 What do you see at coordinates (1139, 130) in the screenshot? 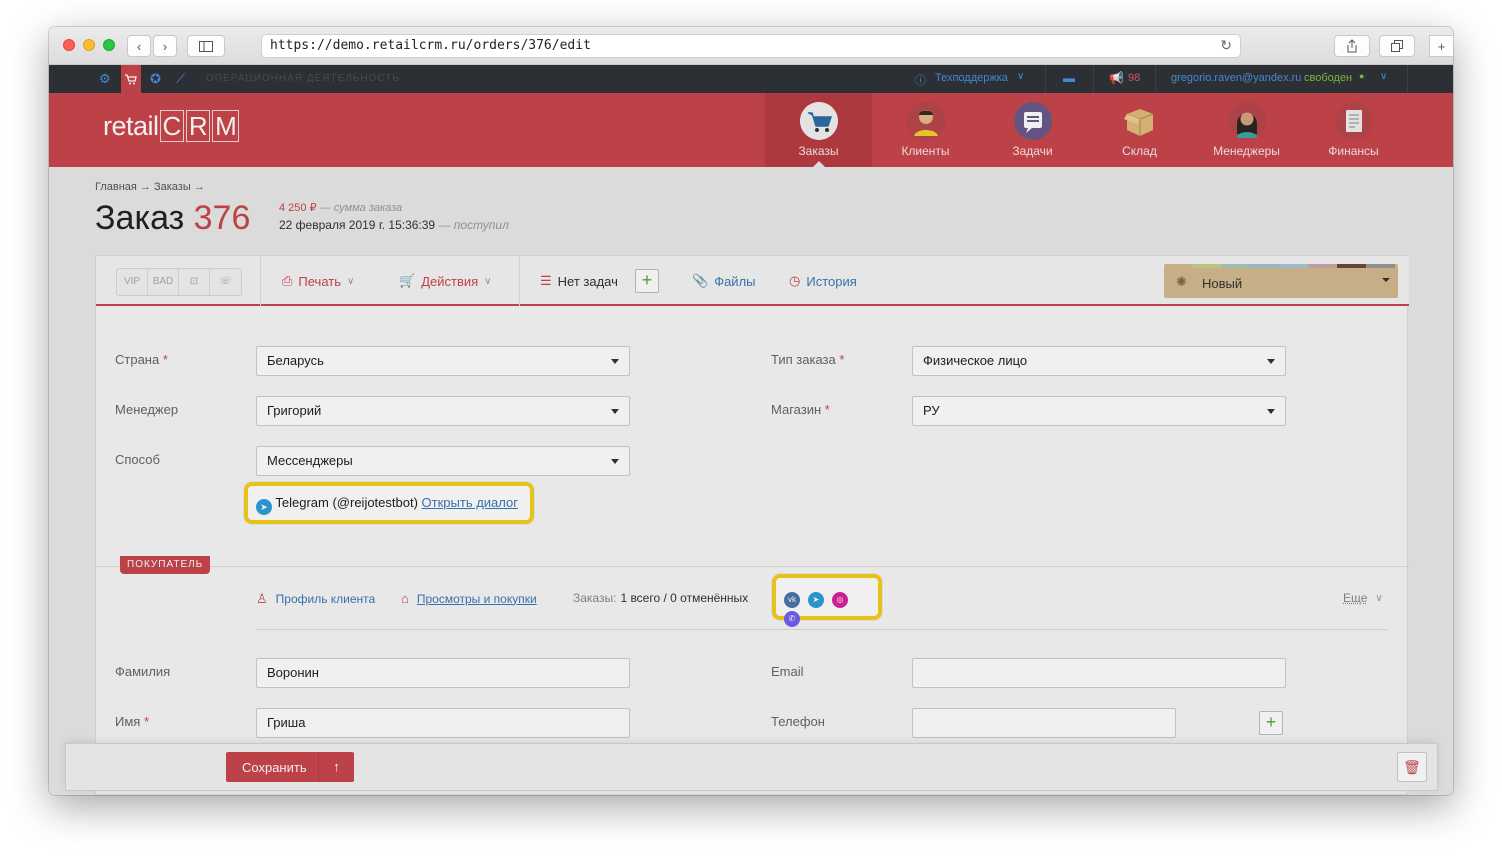
I see `nav-warehouse: Склад` at bounding box center [1139, 130].